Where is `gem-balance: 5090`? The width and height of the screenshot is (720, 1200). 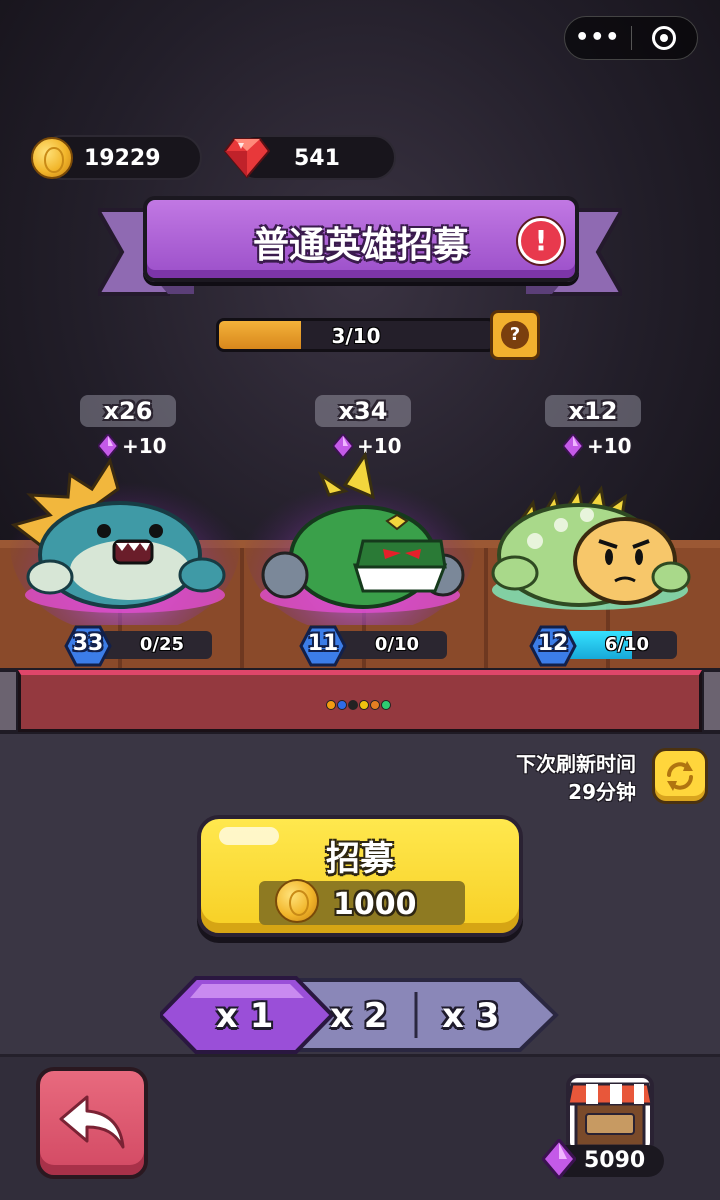 gem-balance: 5090 is located at coordinates (603, 1159).